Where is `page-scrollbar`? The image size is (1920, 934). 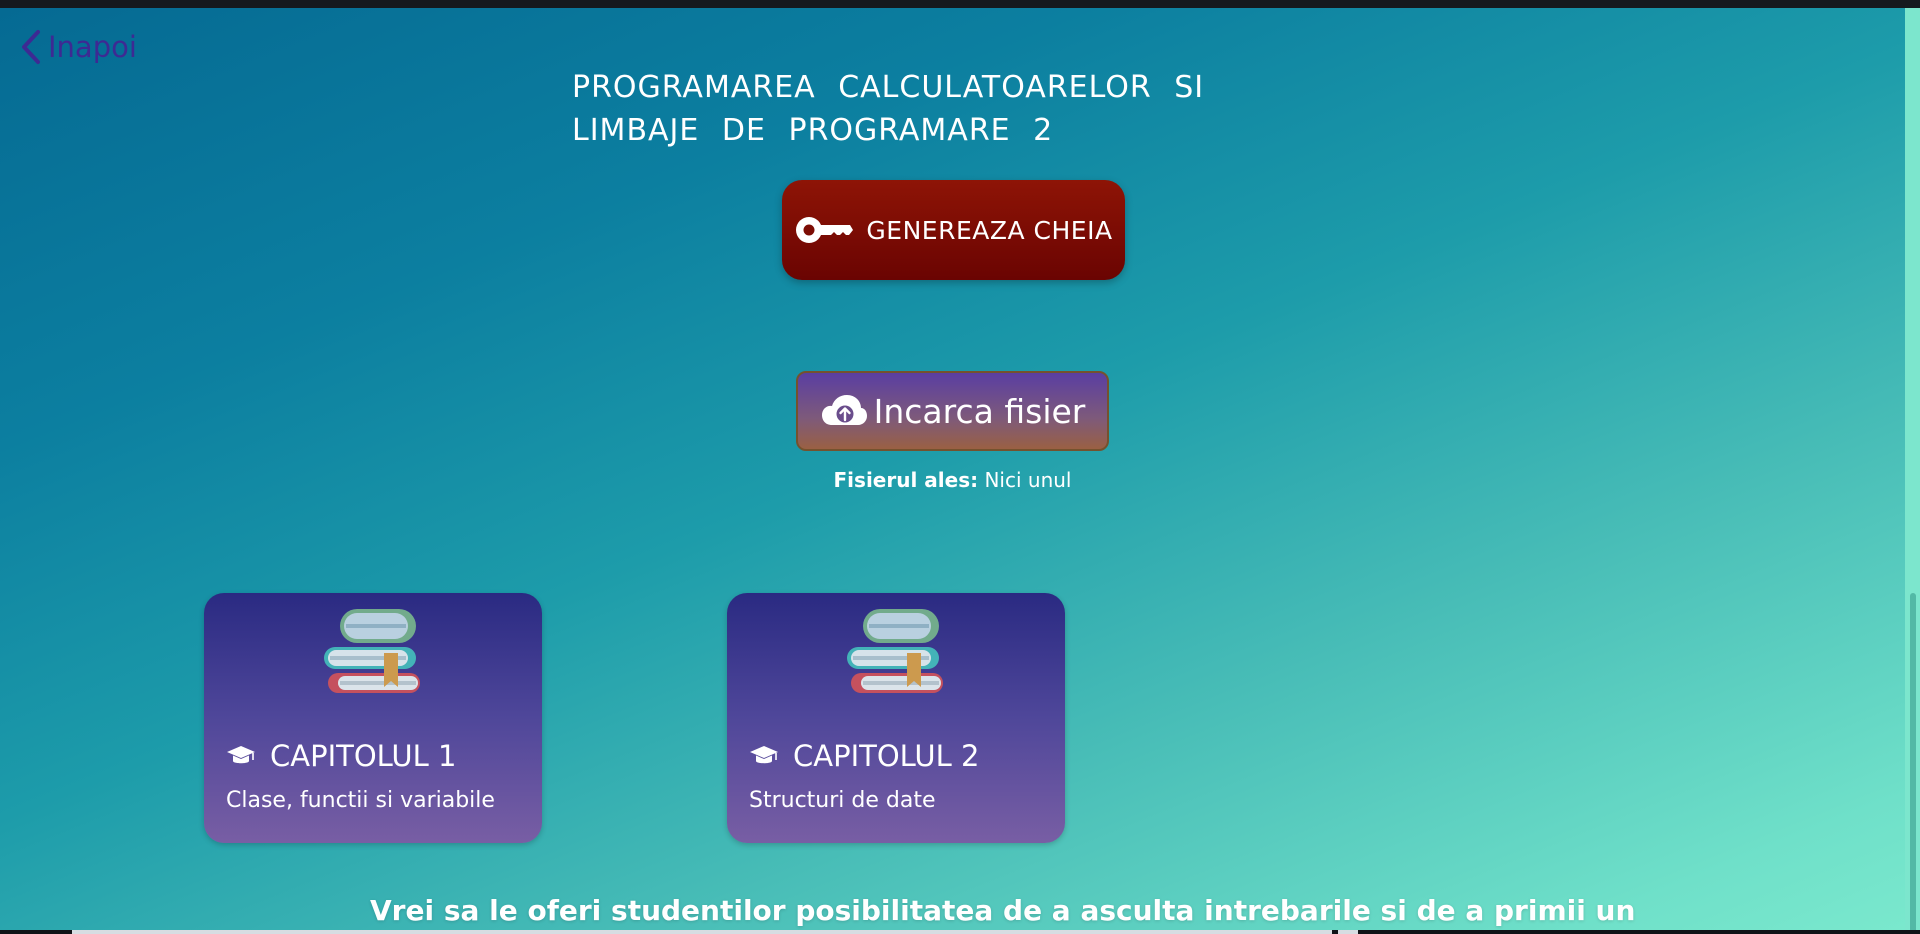
page-scrollbar is located at coordinates (1912, 471).